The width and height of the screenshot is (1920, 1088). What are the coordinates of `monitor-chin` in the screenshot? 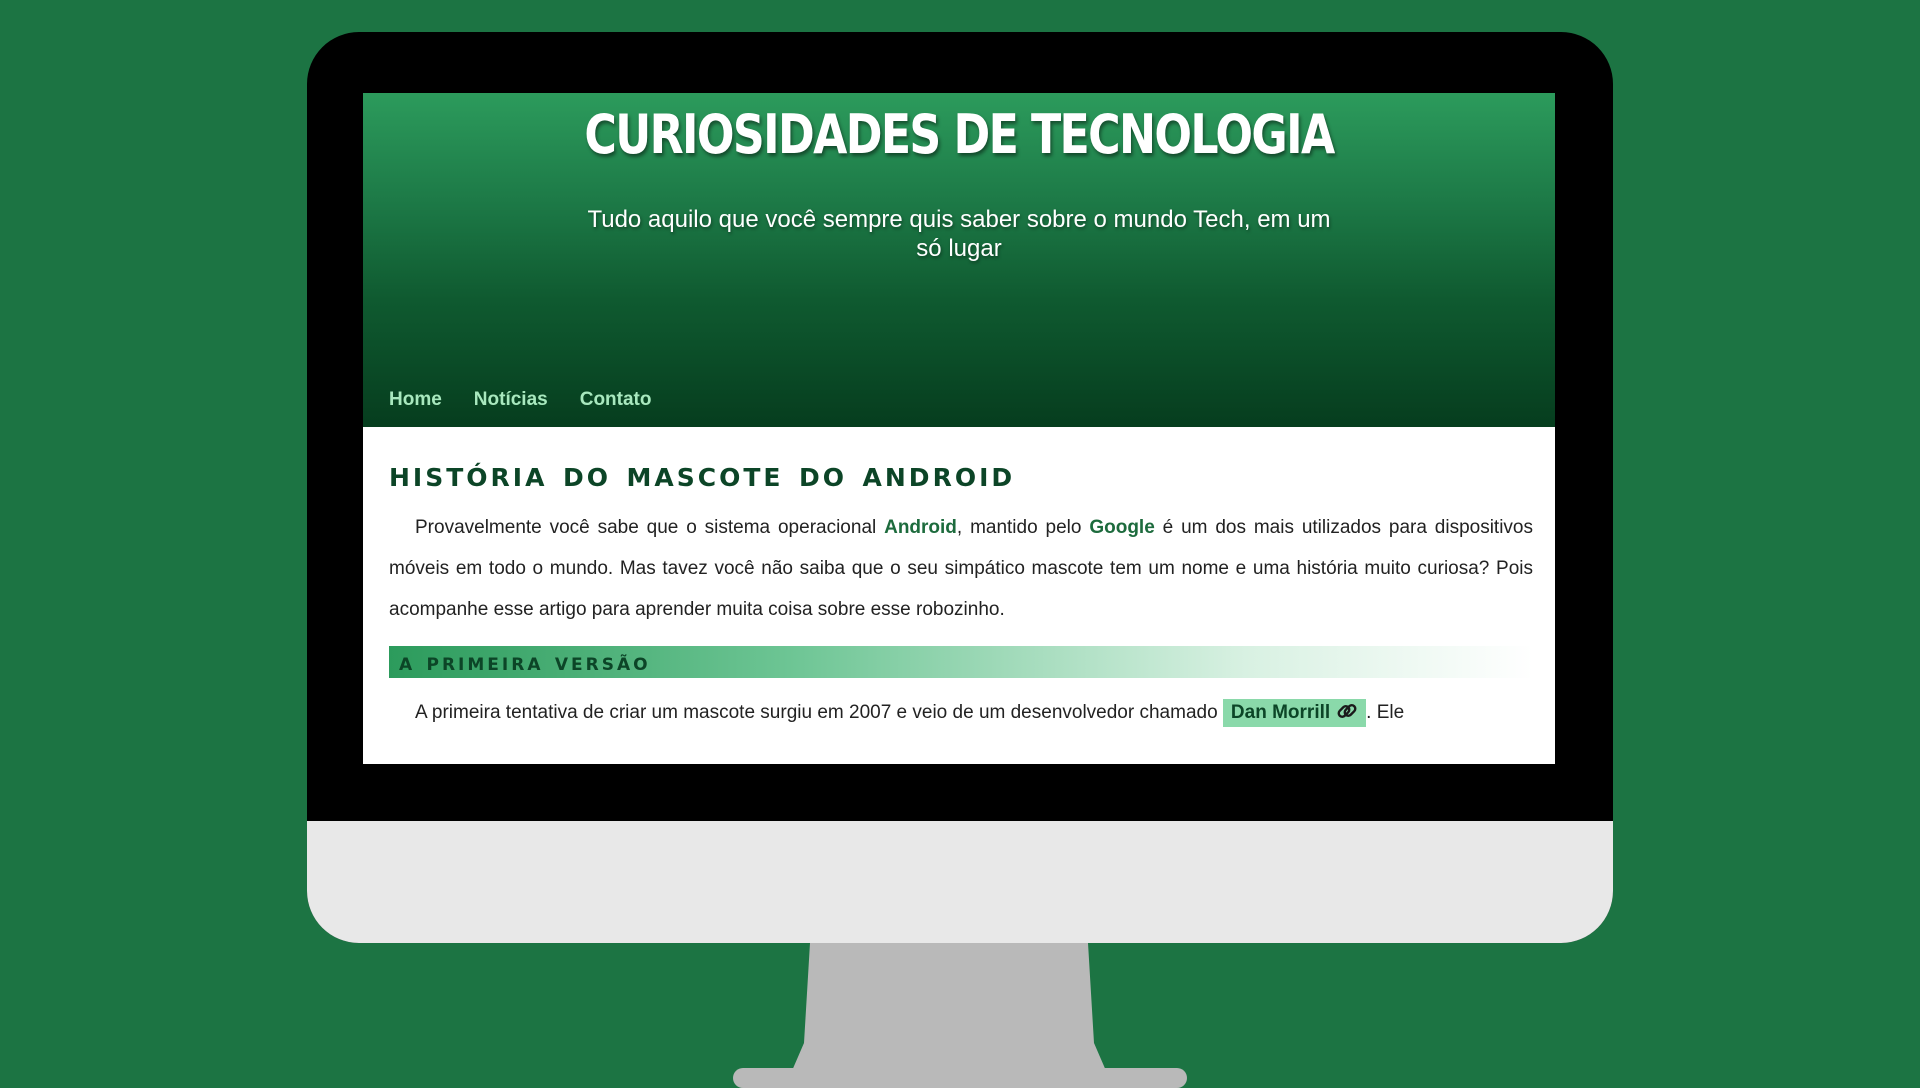 It's located at (960, 882).